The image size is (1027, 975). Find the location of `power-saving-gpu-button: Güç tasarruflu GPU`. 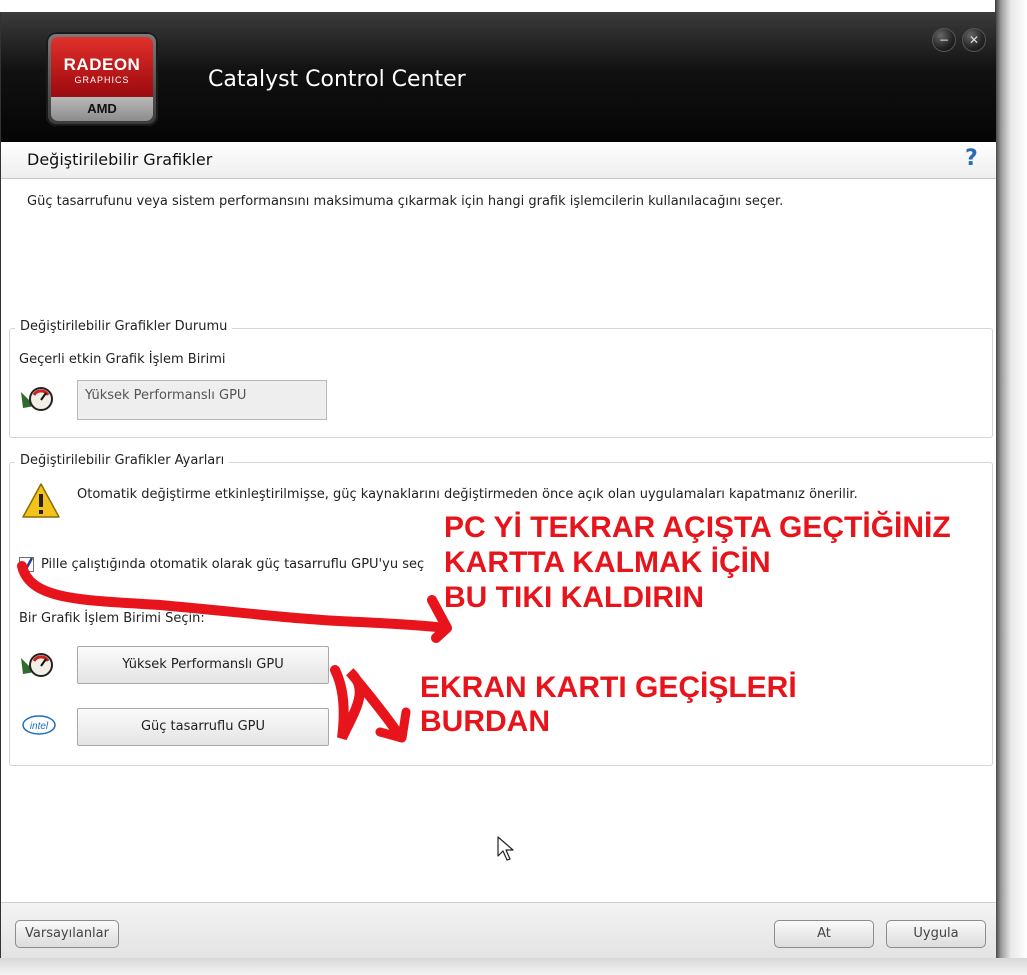

power-saving-gpu-button: Güç tasarruflu GPU is located at coordinates (203, 727).